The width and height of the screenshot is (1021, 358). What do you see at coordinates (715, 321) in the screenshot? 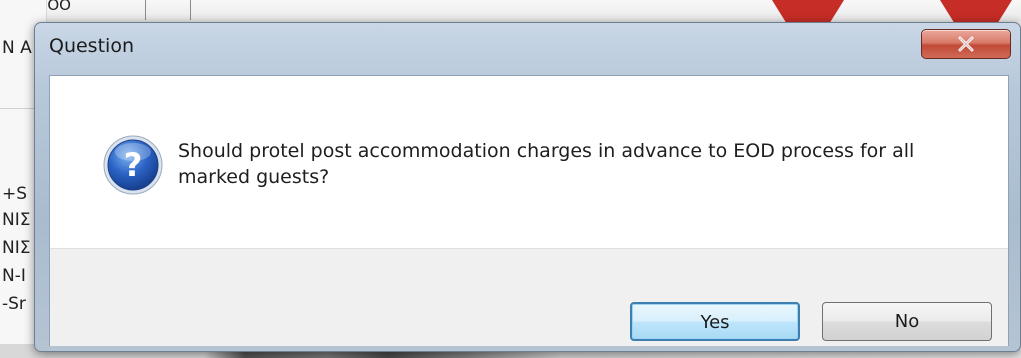
I see `yes-button: Yes` at bounding box center [715, 321].